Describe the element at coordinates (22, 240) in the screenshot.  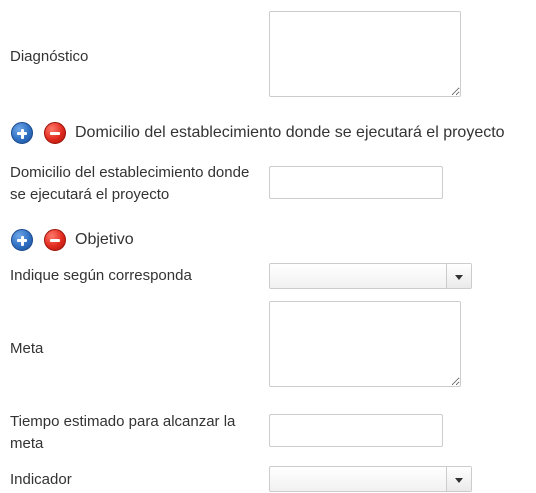
I see `add-objetivo-button` at that location.